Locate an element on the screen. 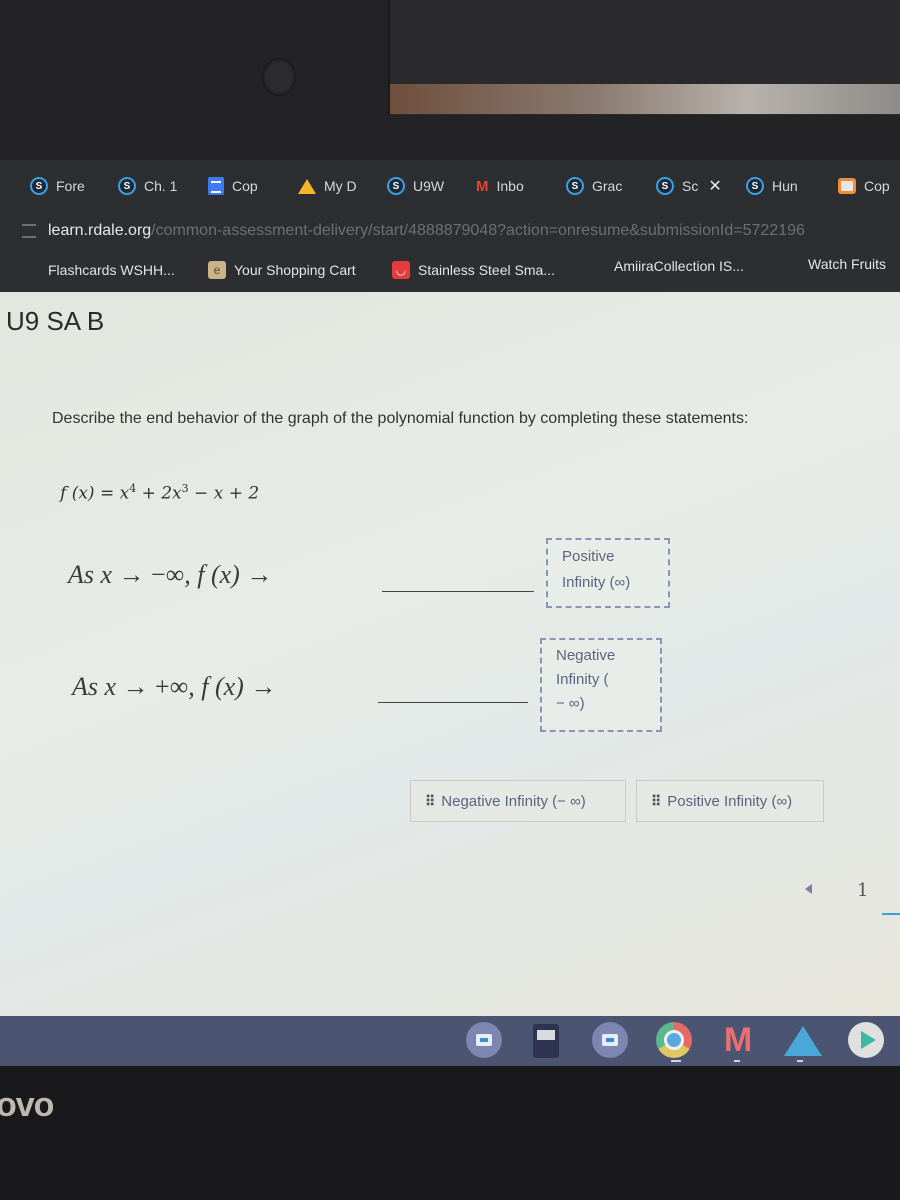 Image resolution: width=900 pixels, height=1200 pixels. chrome-app-icon is located at coordinates (674, 1040).